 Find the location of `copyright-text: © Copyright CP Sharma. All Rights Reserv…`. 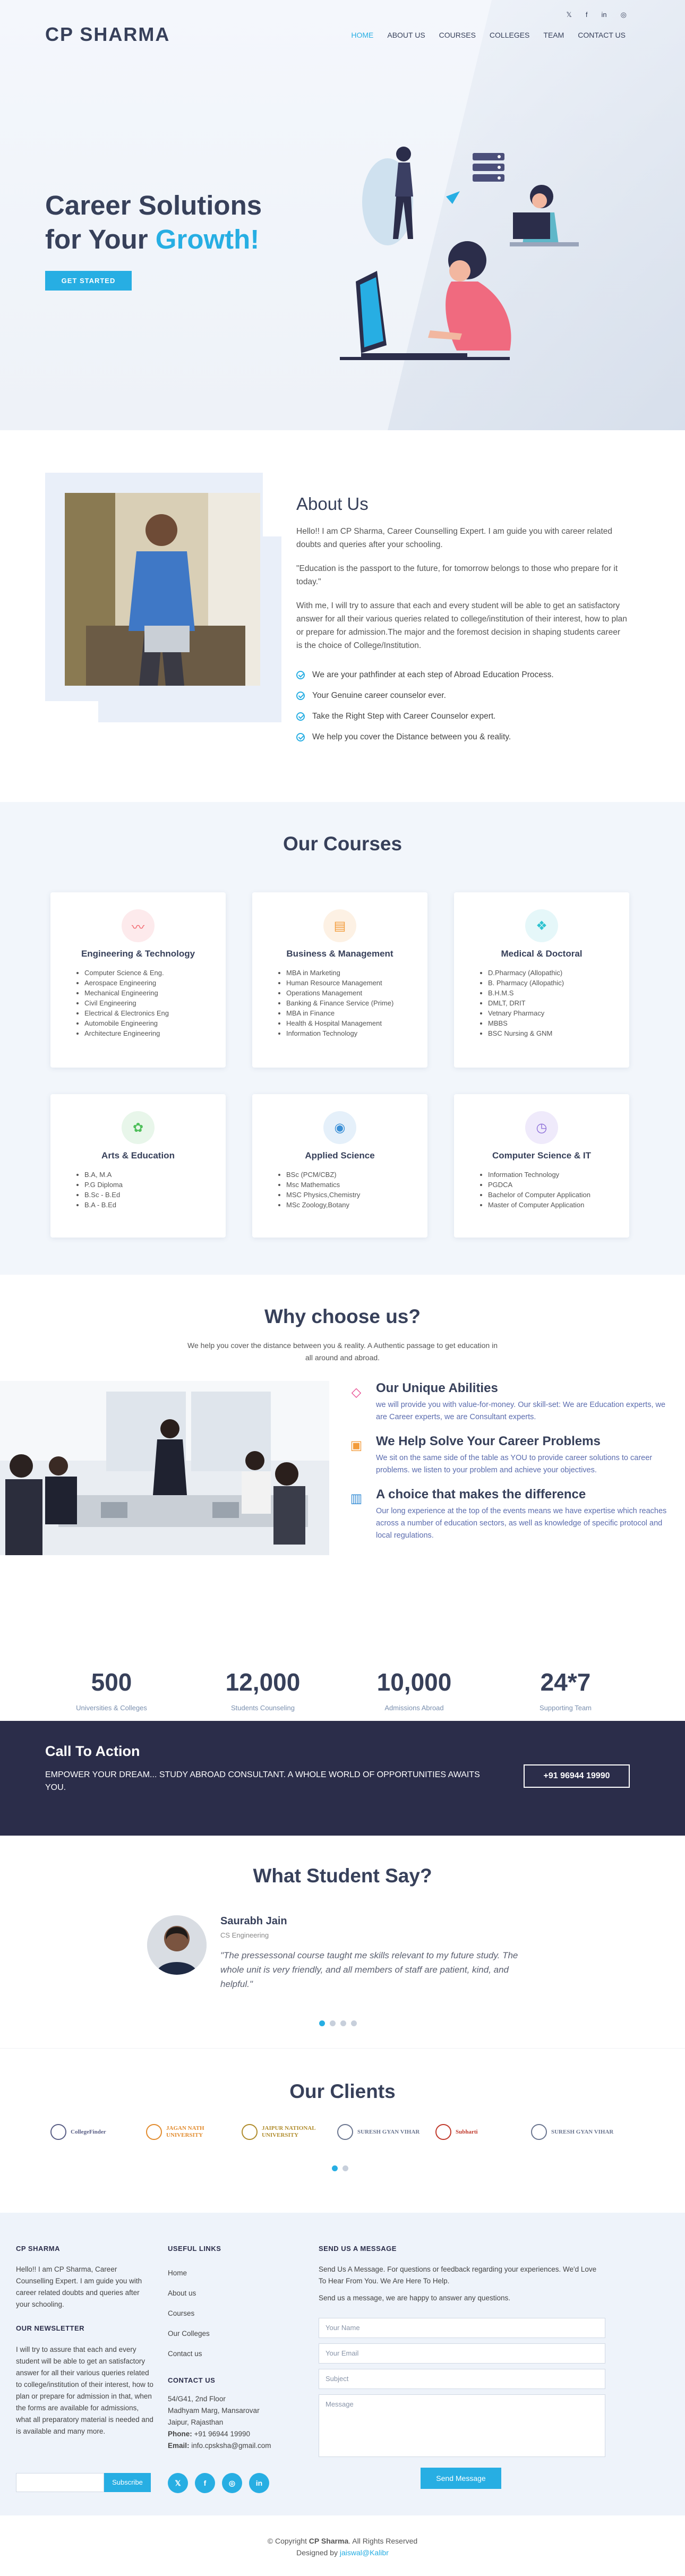

copyright-text: © Copyright CP Sharma. All Rights Reserv… is located at coordinates (343, 2541).